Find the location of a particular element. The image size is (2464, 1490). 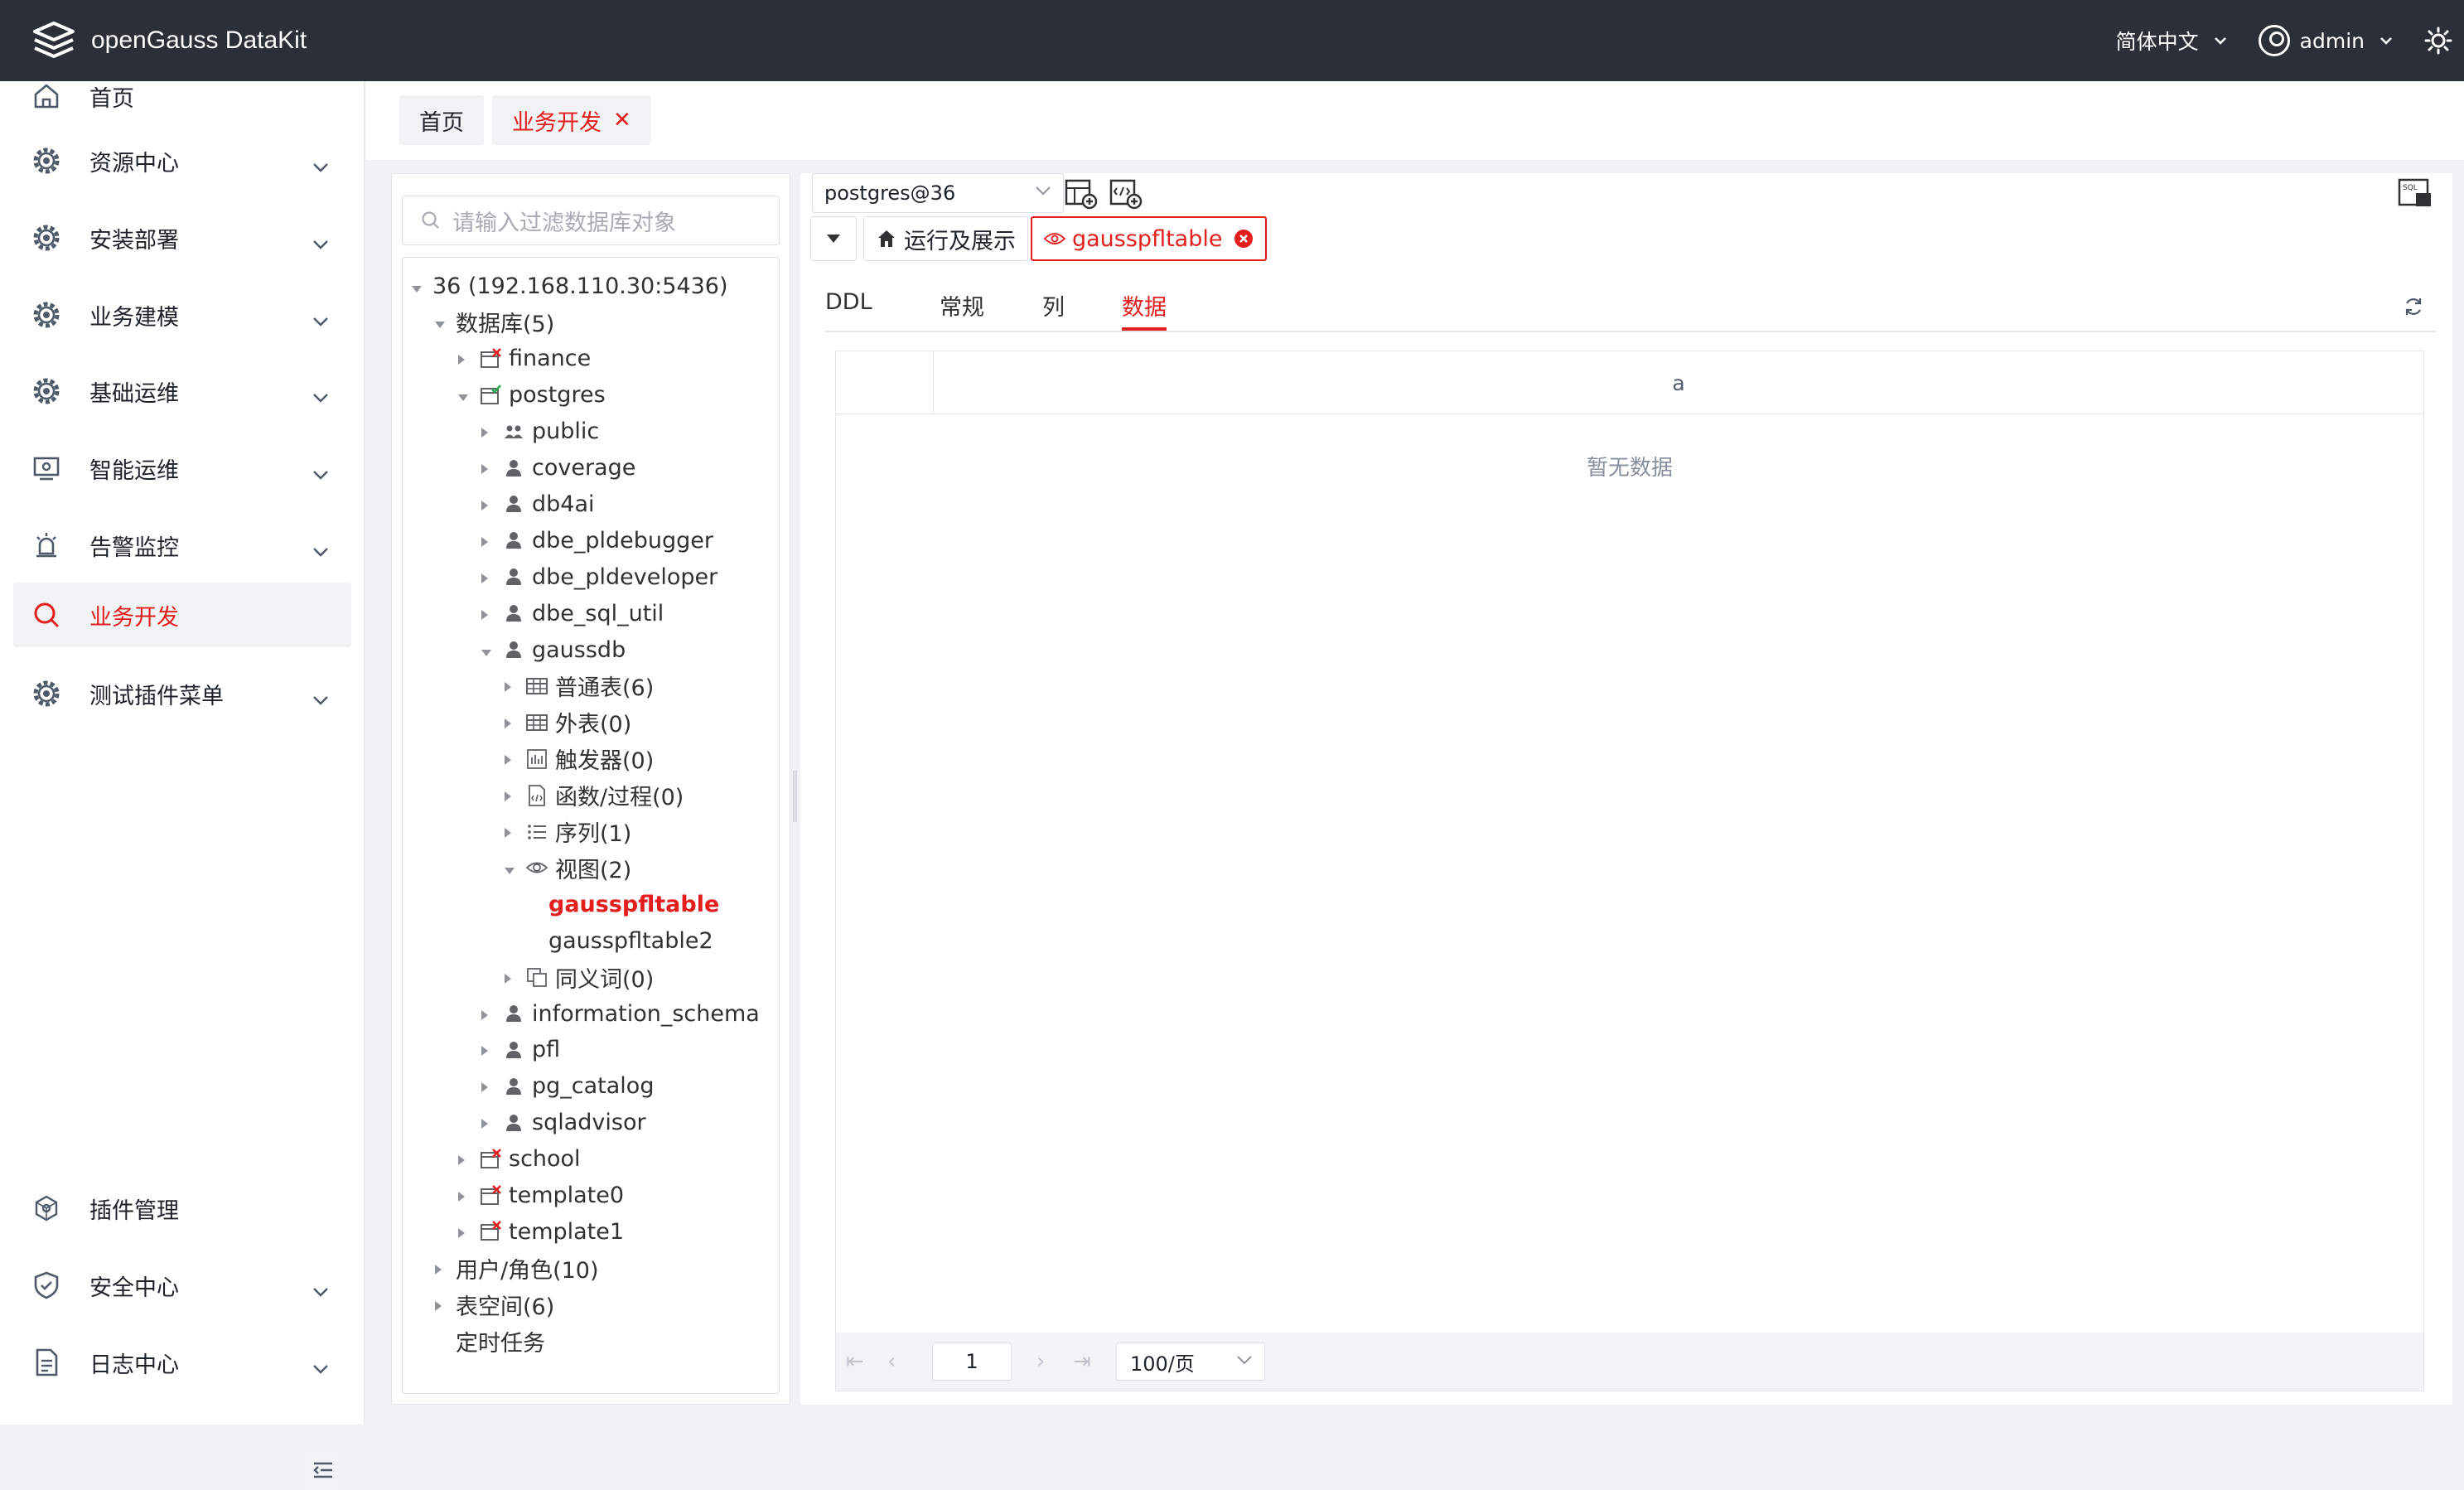

sql-assistant-icon: SQL is located at coordinates (2416, 194).